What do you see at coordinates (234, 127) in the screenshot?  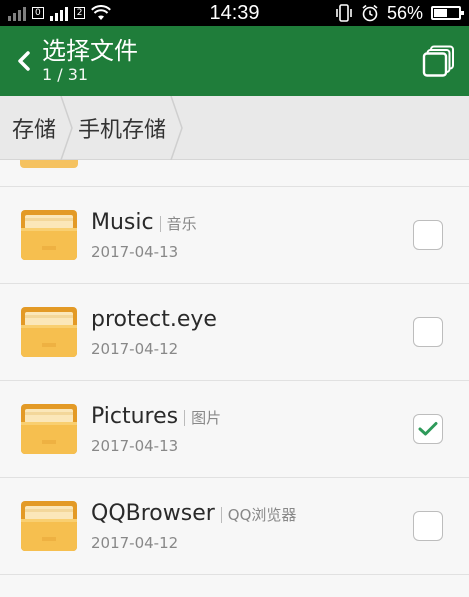 I see `breadcrumb: 存储 手机存储` at bounding box center [234, 127].